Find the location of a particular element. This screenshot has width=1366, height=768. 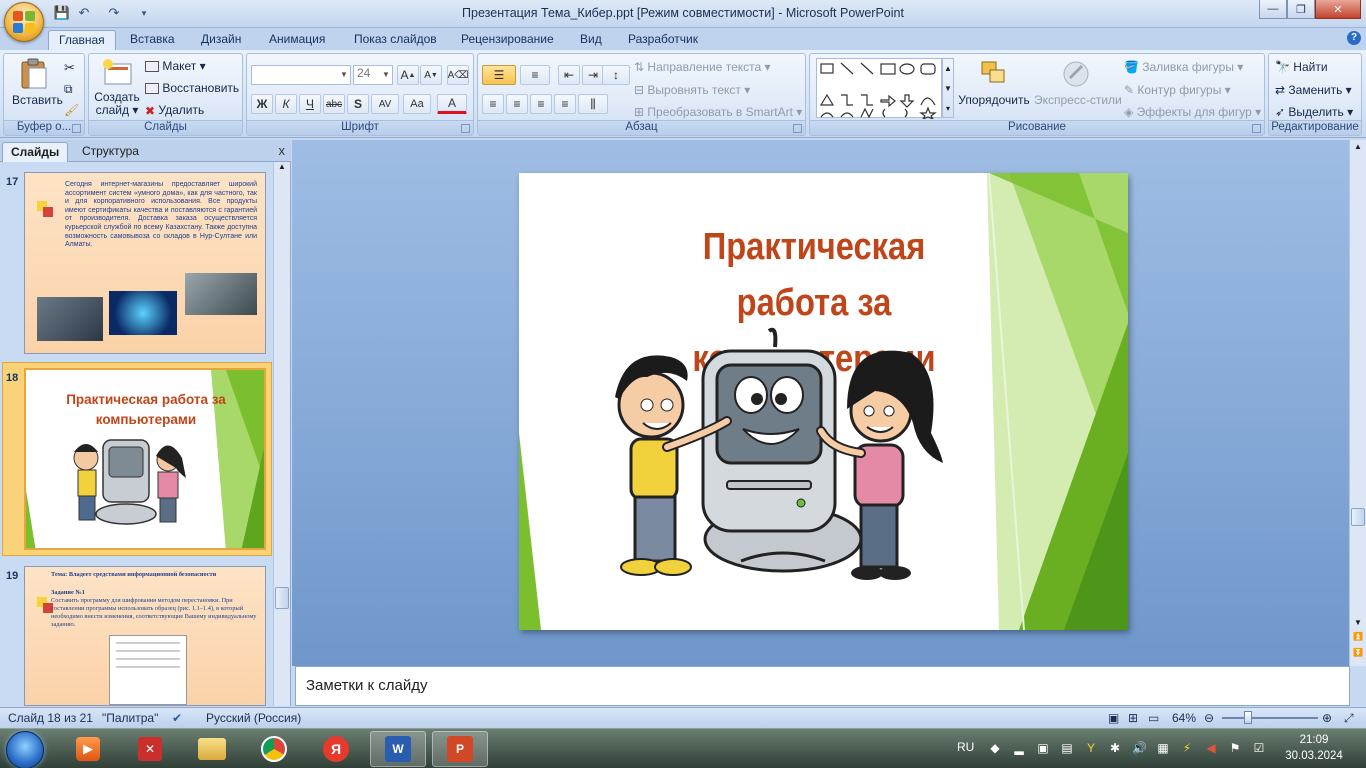

zoom-slider-thumb is located at coordinates (1248, 717).